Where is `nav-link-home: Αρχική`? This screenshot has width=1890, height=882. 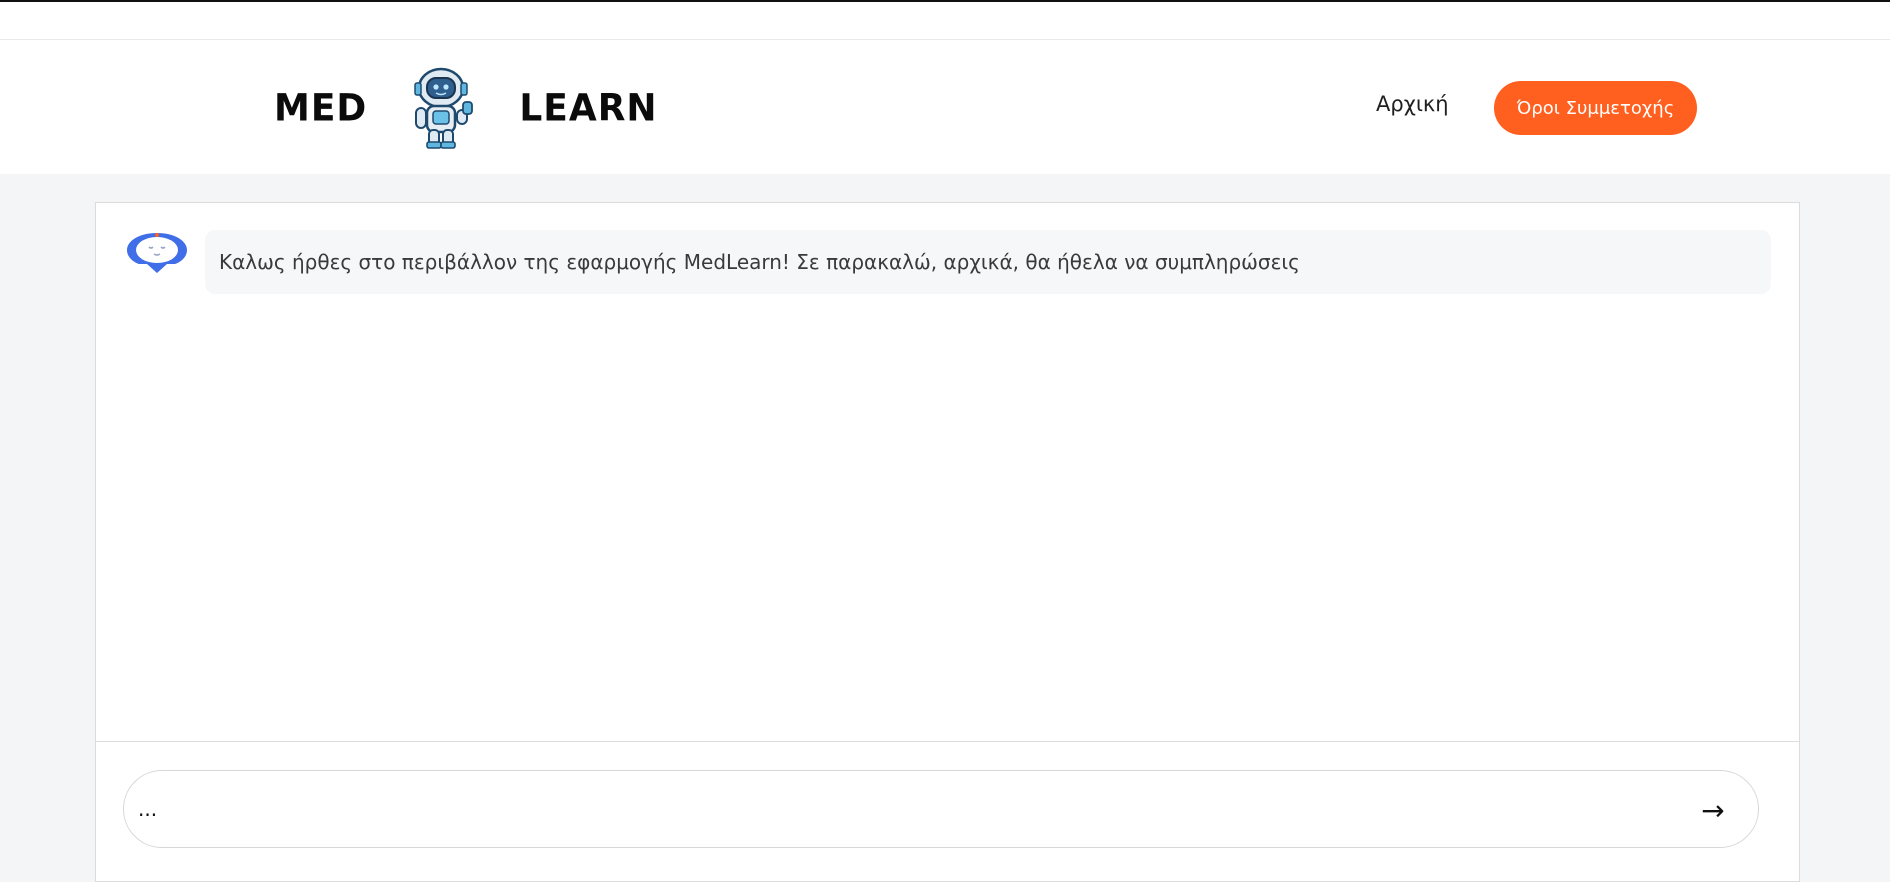
nav-link-home: Αρχική is located at coordinates (1412, 104).